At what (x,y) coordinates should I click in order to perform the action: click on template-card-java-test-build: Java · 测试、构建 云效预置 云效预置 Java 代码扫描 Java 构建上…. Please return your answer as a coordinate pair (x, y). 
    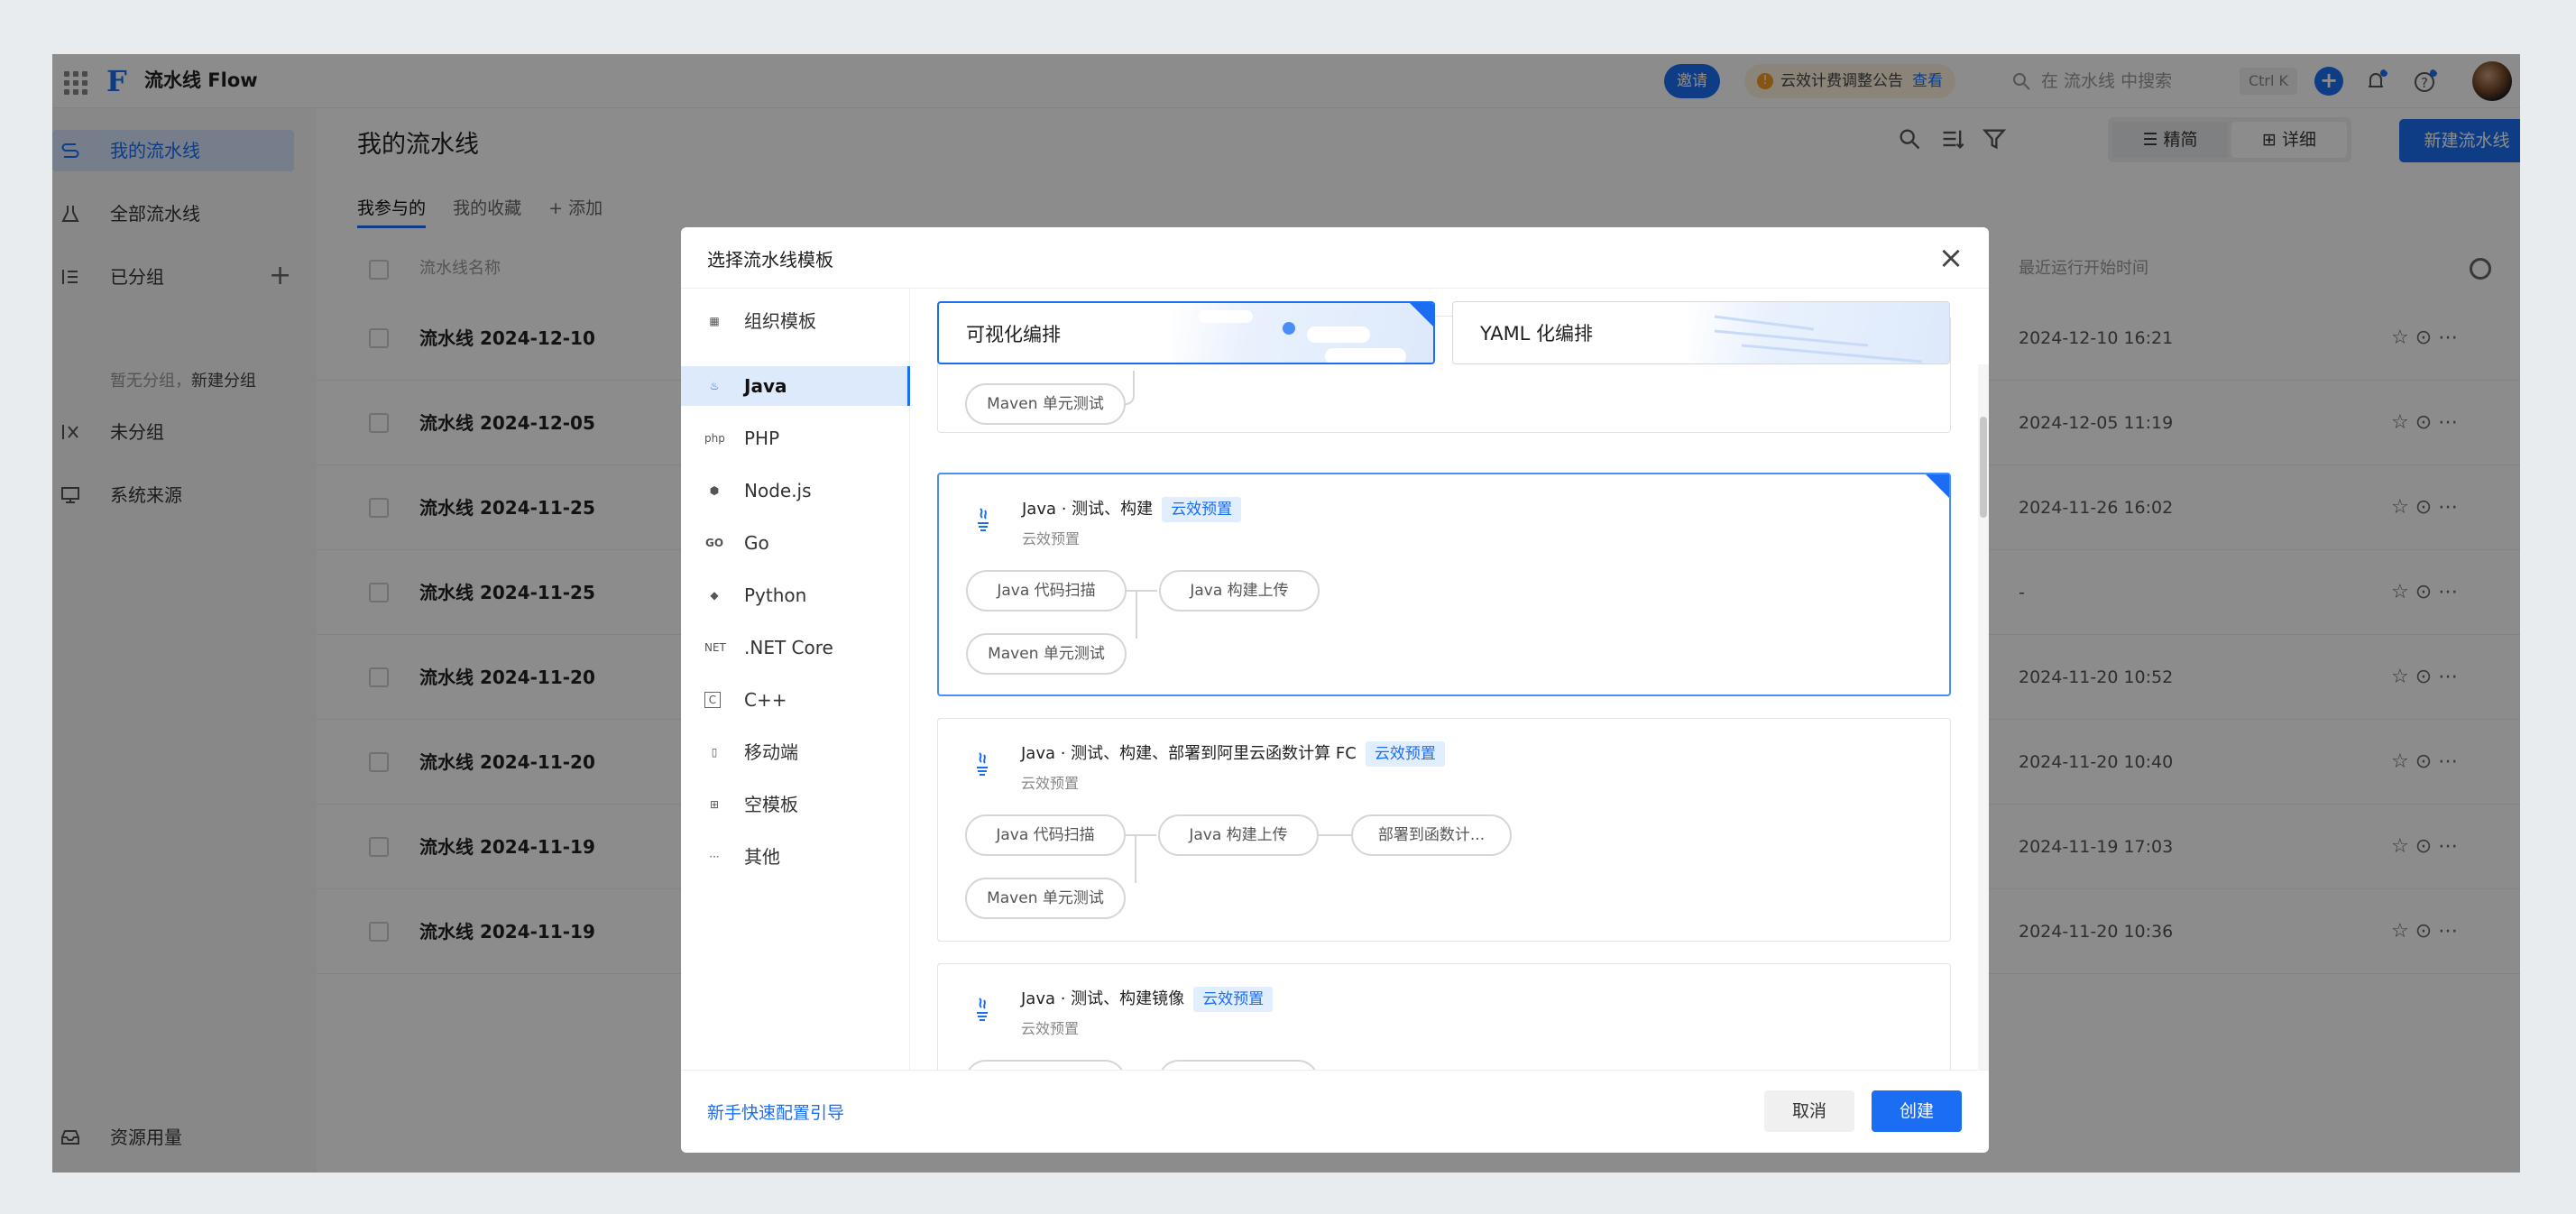
    Looking at the image, I should click on (1444, 584).